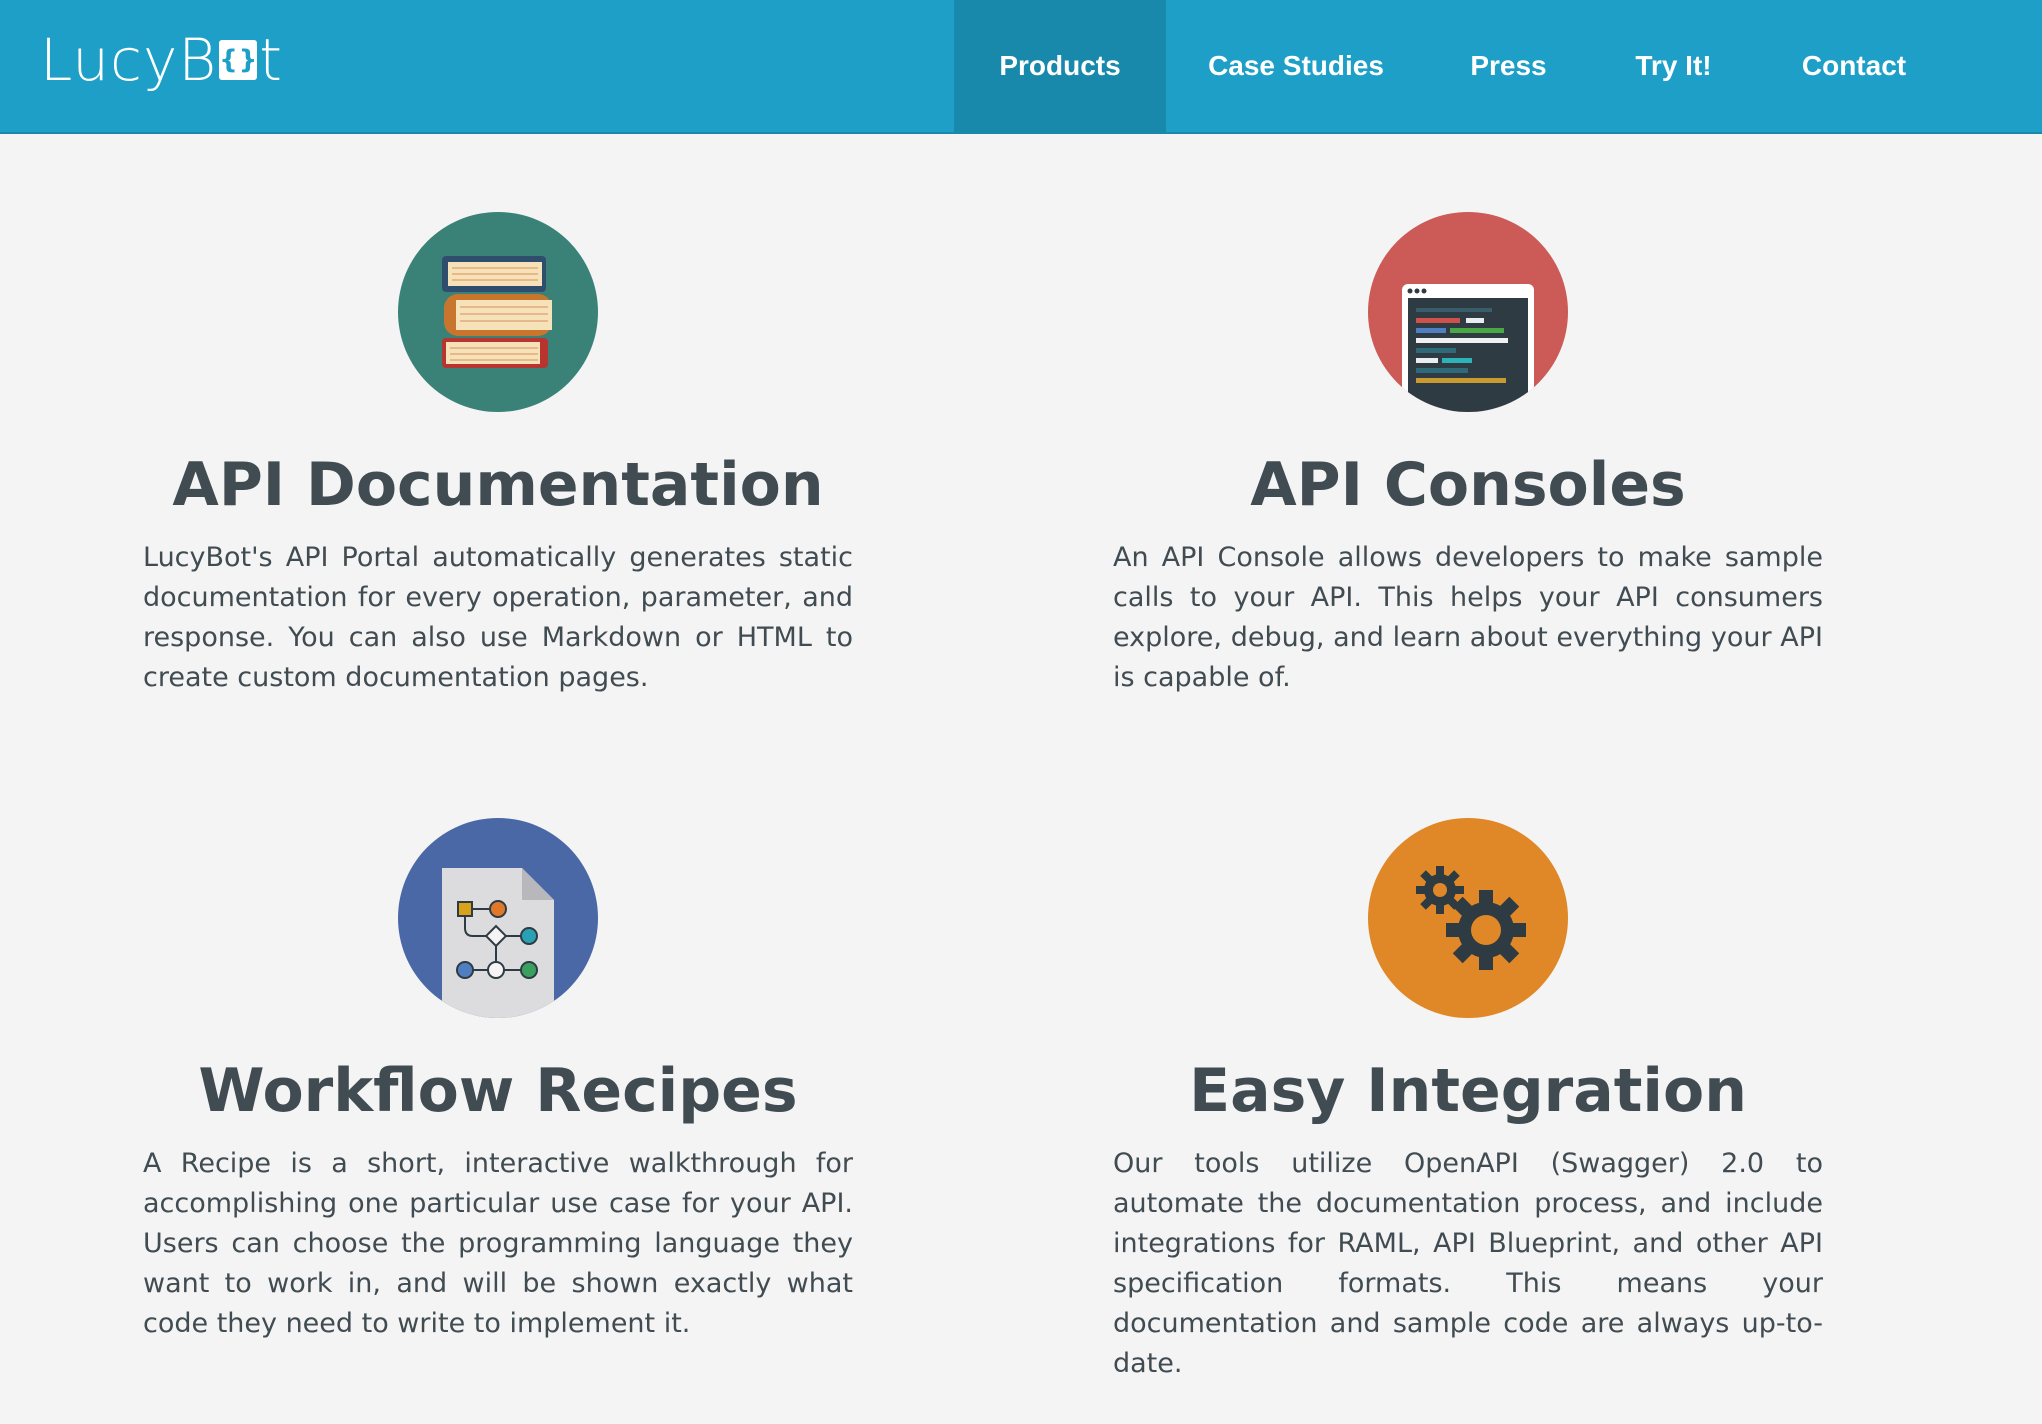  I want to click on lucybot-logo: LucyB{} t, so click(161, 60).